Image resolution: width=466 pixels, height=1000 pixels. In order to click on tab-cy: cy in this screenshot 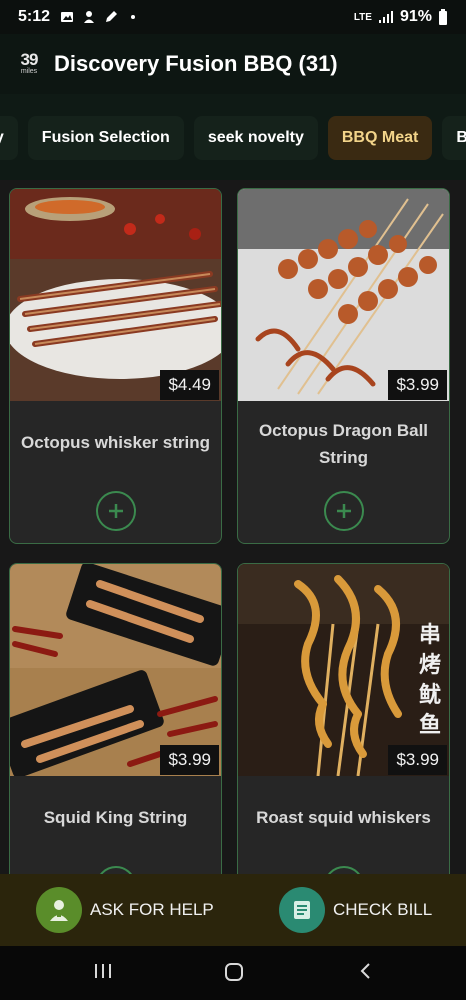, I will do `click(9, 138)`.